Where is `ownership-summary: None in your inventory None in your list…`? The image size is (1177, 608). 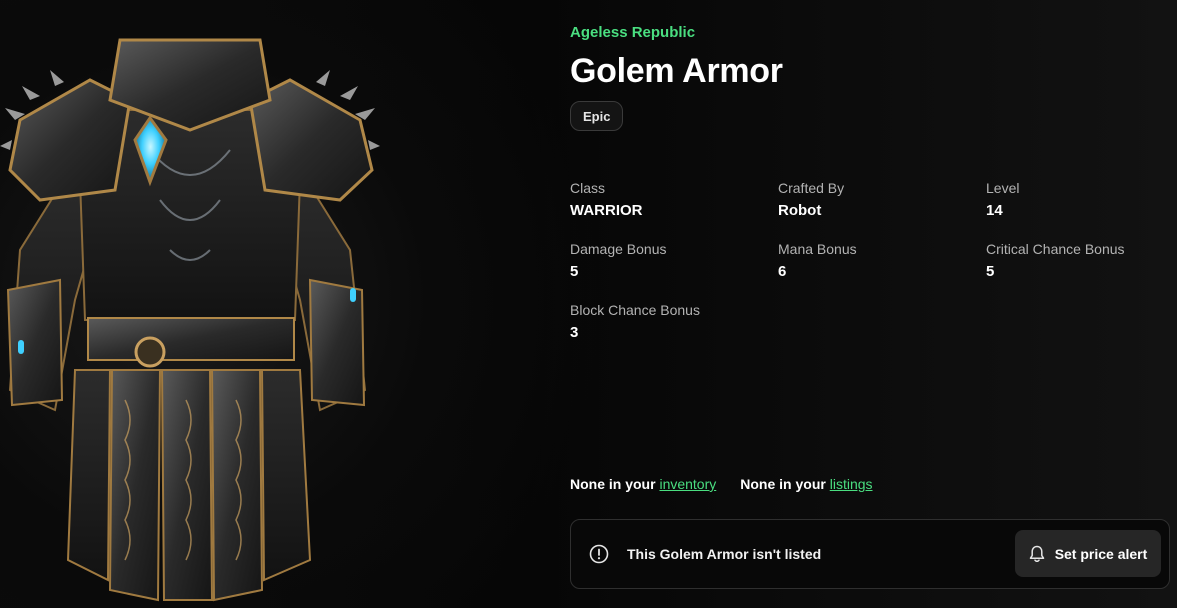 ownership-summary: None in your inventory None in your list… is located at coordinates (721, 484).